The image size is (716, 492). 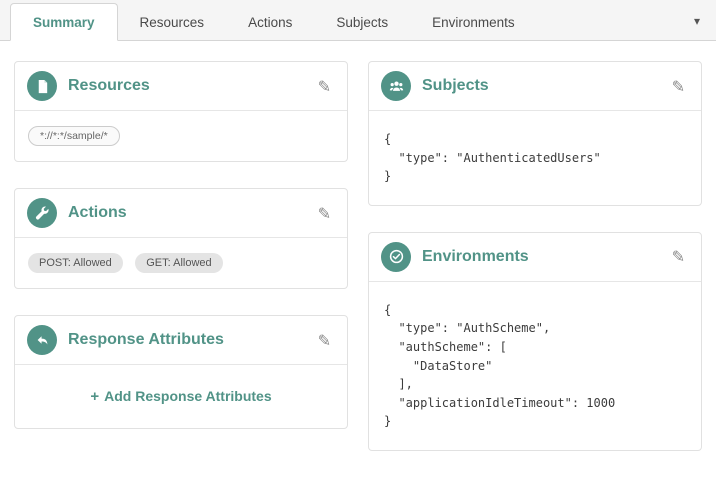 I want to click on resource-pattern-badge: *://*:*/sample/*, so click(x=74, y=136).